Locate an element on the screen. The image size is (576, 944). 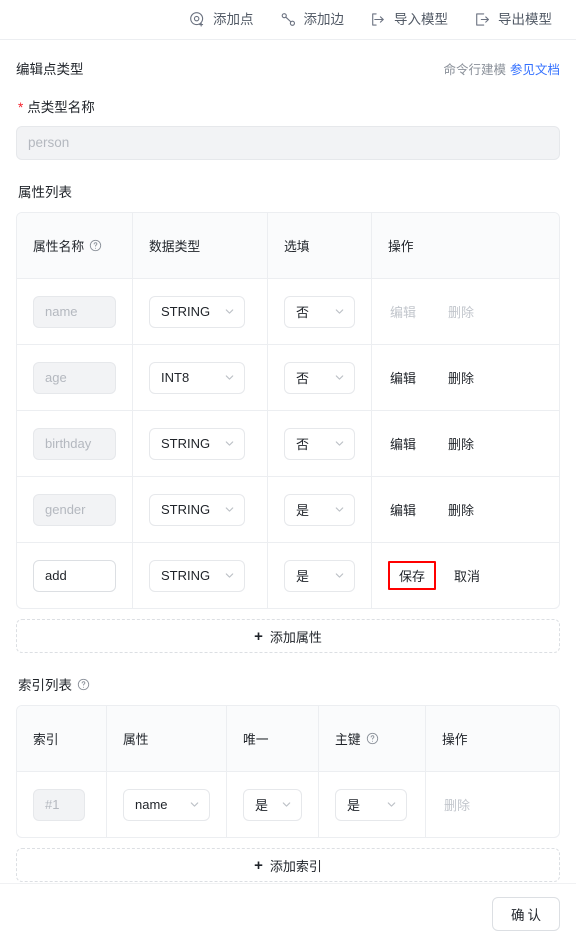
column-header-text: 唯一 is located at coordinates (256, 739).